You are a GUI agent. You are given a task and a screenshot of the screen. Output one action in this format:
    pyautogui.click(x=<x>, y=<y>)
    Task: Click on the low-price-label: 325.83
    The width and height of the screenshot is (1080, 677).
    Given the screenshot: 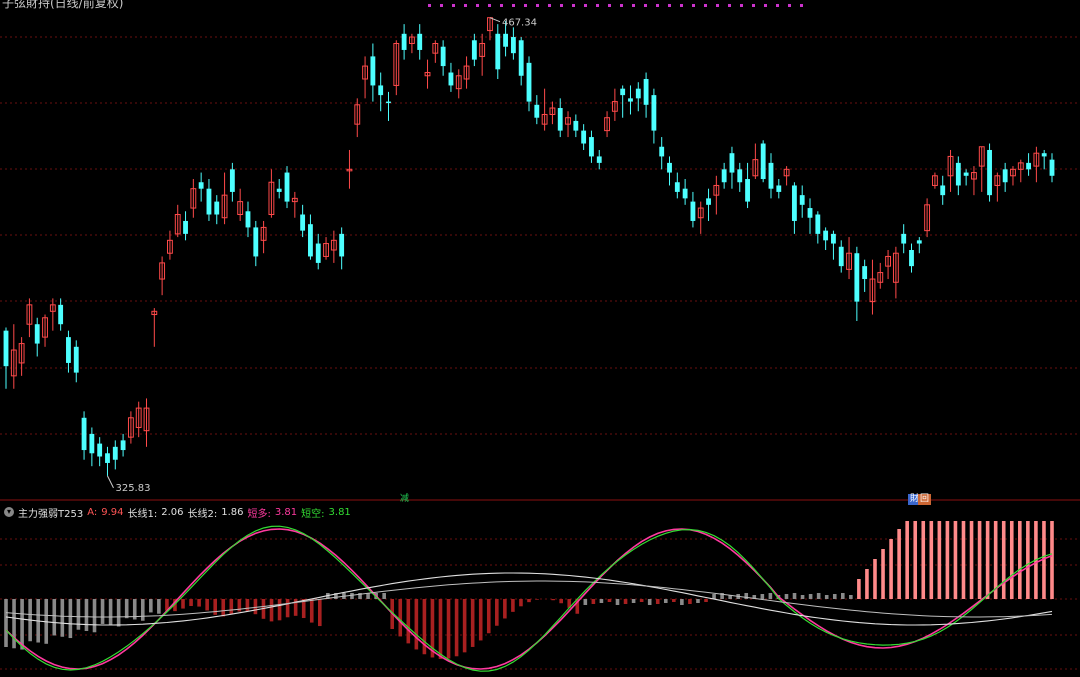 What is the action you would take?
    pyautogui.click(x=132, y=488)
    